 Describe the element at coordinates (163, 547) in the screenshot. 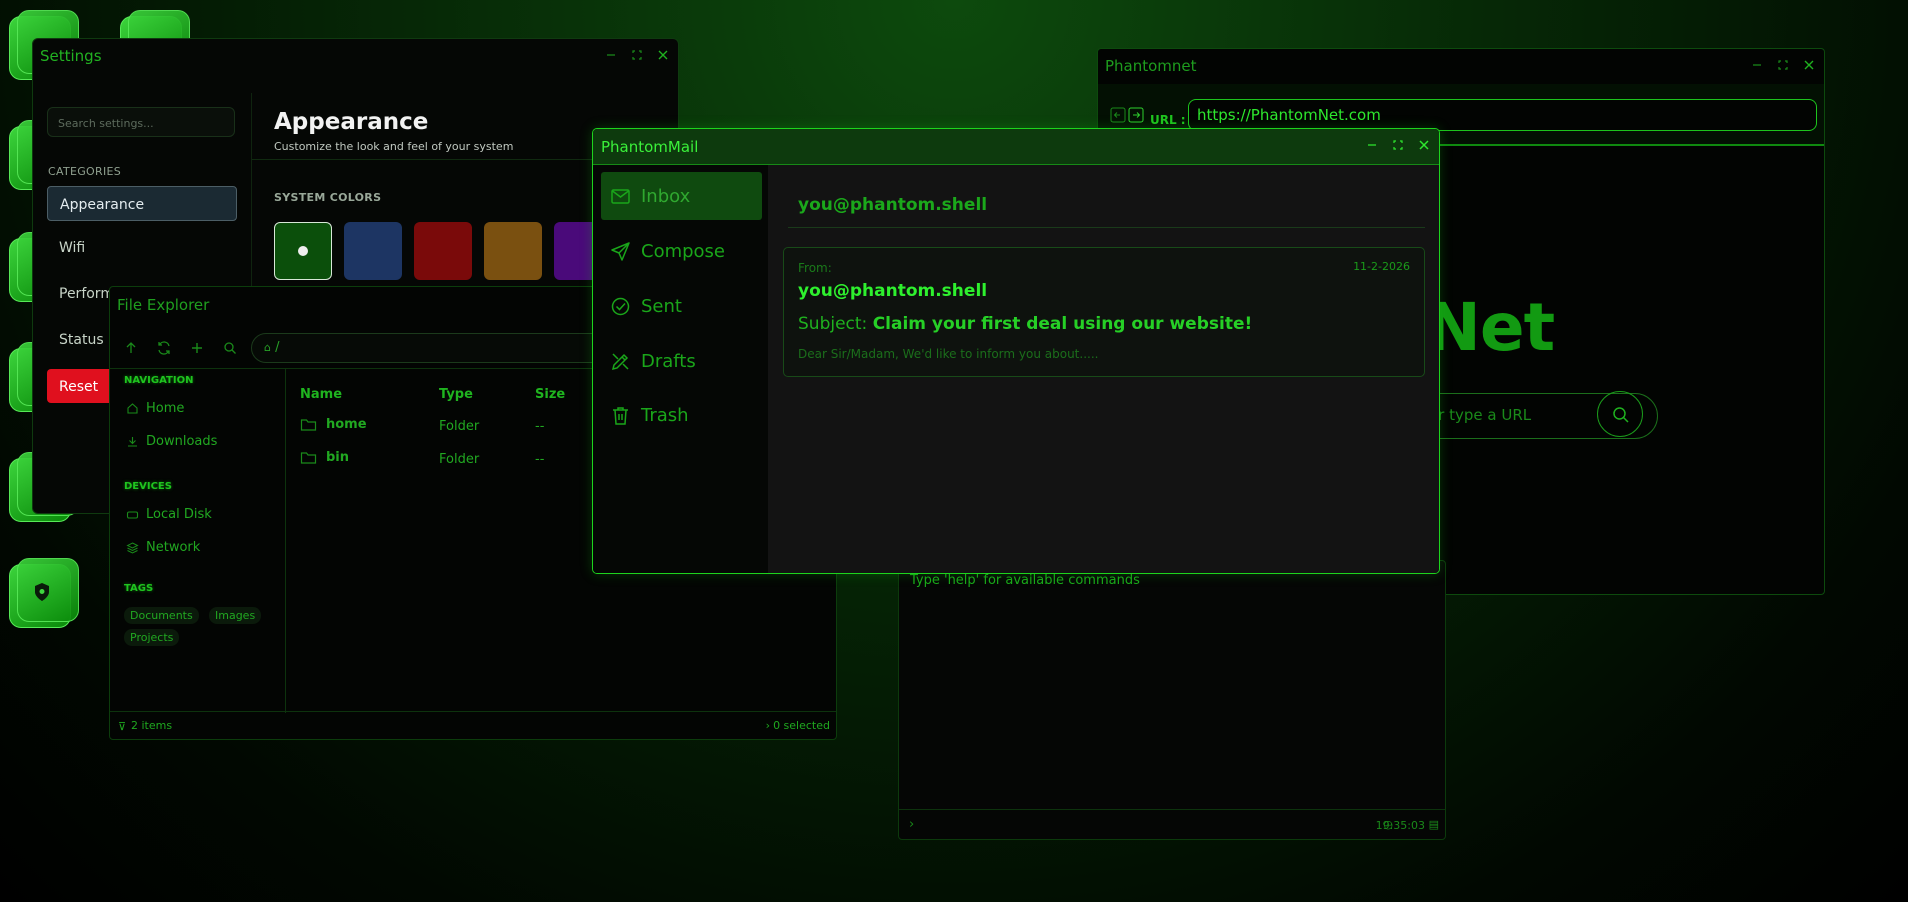

I see `sidebar-item-network: Network` at that location.